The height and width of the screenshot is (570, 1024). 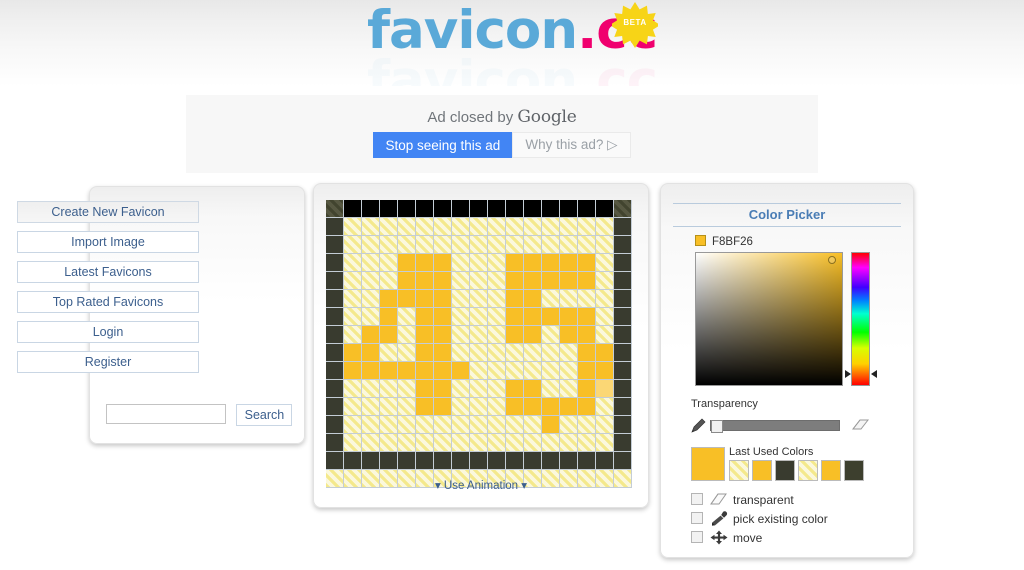 What do you see at coordinates (763, 500) in the screenshot?
I see `transparent-label: transparent` at bounding box center [763, 500].